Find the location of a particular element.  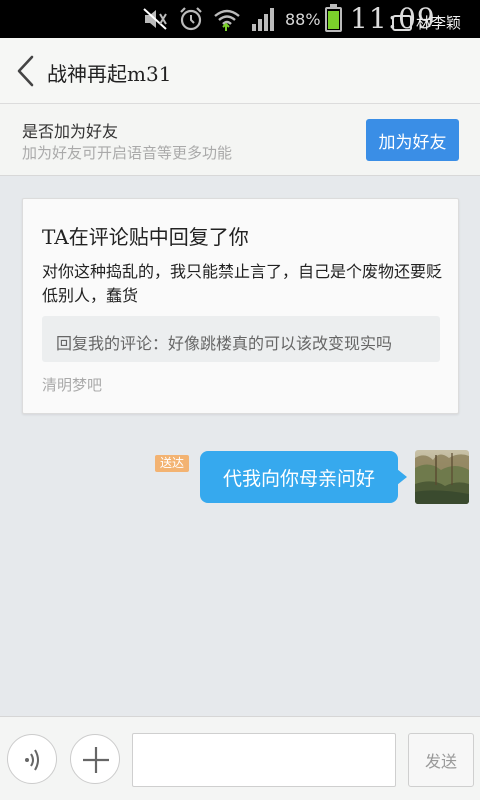

chat-header: 战神再起m31 is located at coordinates (240, 71).